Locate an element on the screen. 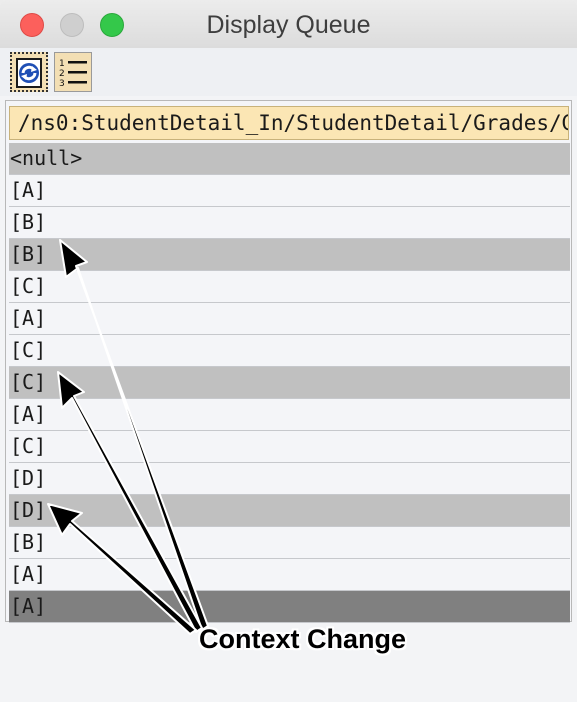 This screenshot has height=702, width=577. window-title: Display Queue is located at coordinates (288, 25).